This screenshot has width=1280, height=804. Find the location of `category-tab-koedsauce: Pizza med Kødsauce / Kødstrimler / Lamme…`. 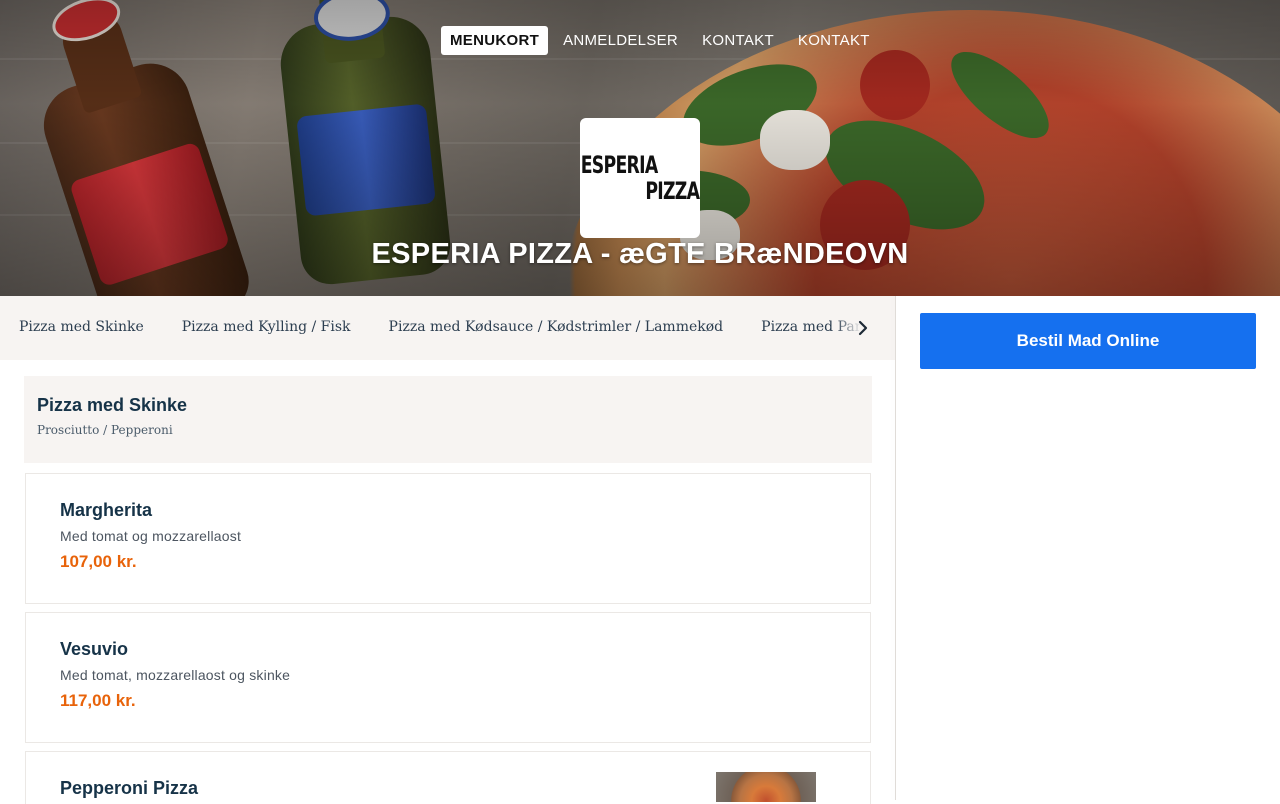

category-tab-koedsauce: Pizza med Kødsauce / Kødstrimler / Lamme… is located at coordinates (556, 328).